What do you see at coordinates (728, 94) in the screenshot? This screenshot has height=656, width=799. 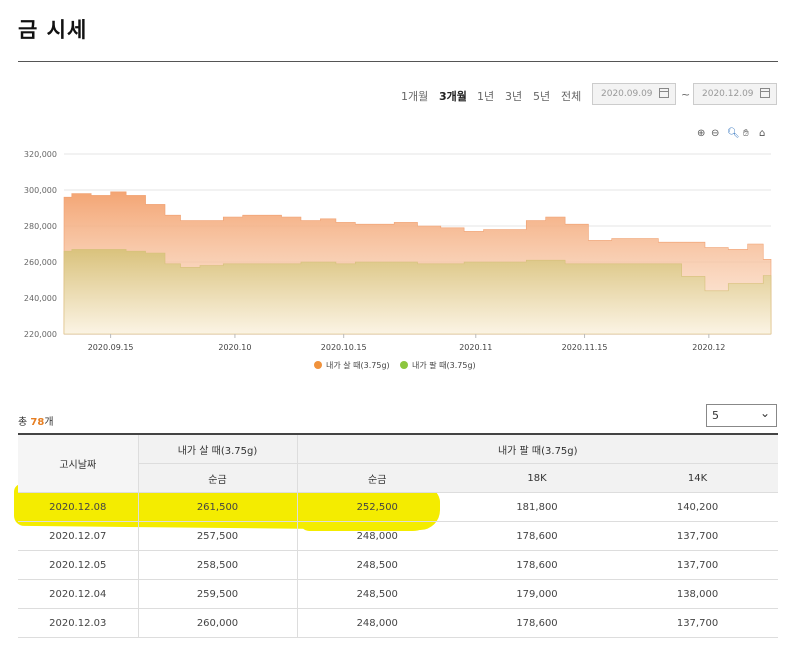 I see `end-date-value: 2020.12.09` at bounding box center [728, 94].